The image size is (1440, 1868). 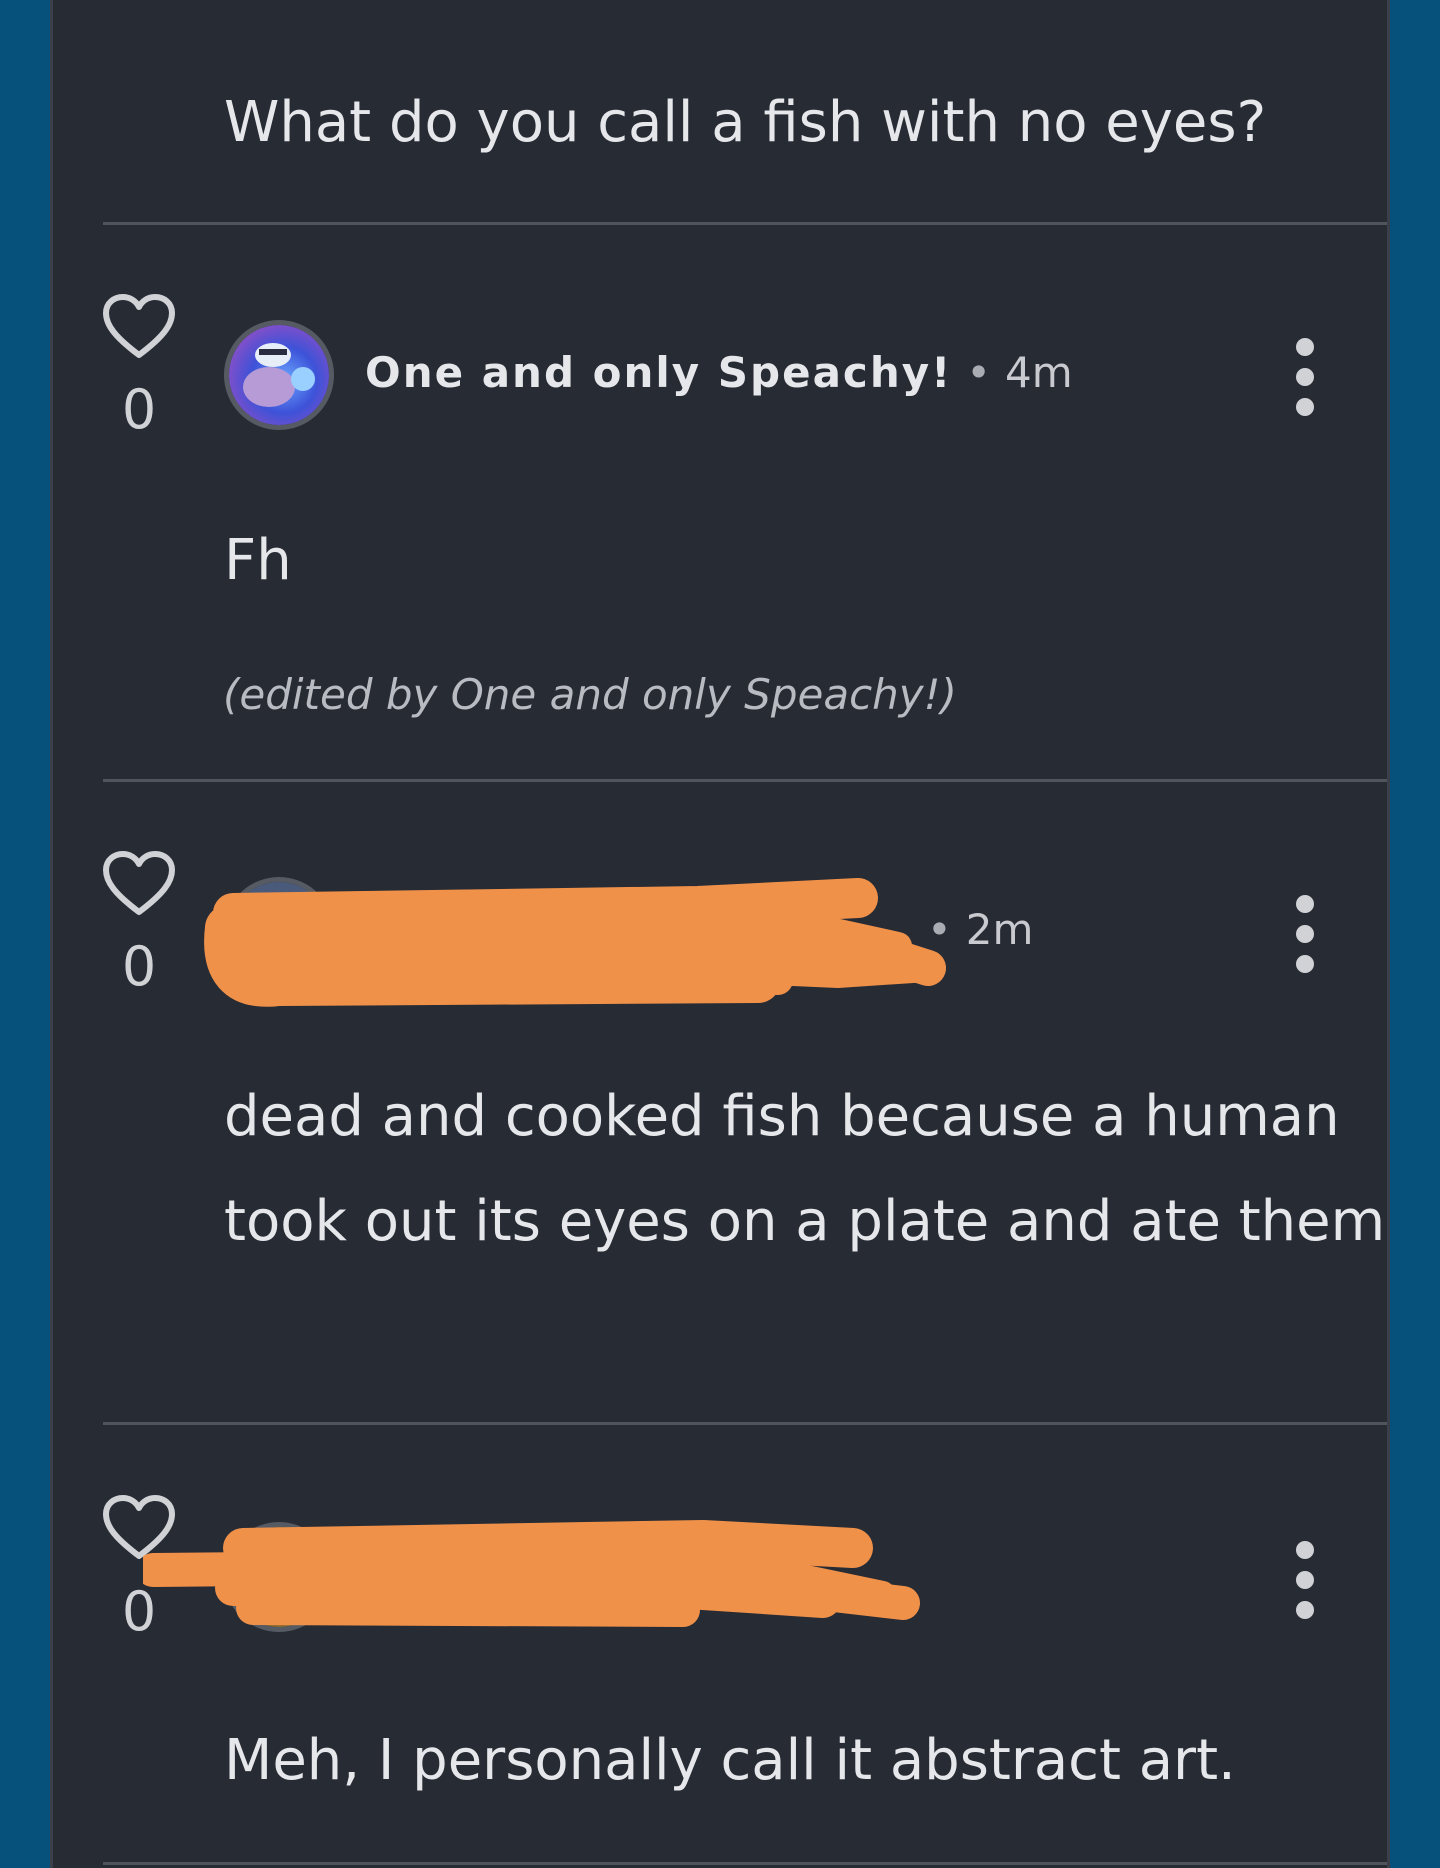 I want to click on comment-body: Fh, so click(x=258, y=560).